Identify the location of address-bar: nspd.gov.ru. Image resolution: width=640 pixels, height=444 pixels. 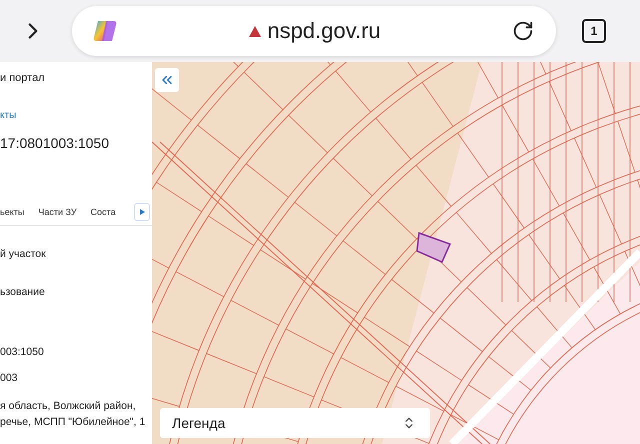
(314, 31).